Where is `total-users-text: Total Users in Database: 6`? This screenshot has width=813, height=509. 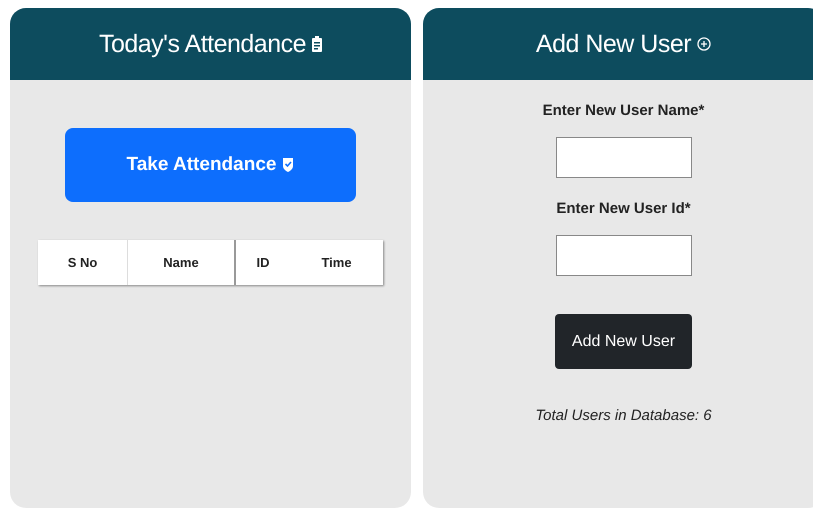 total-users-text: Total Users in Database: 6 is located at coordinates (623, 415).